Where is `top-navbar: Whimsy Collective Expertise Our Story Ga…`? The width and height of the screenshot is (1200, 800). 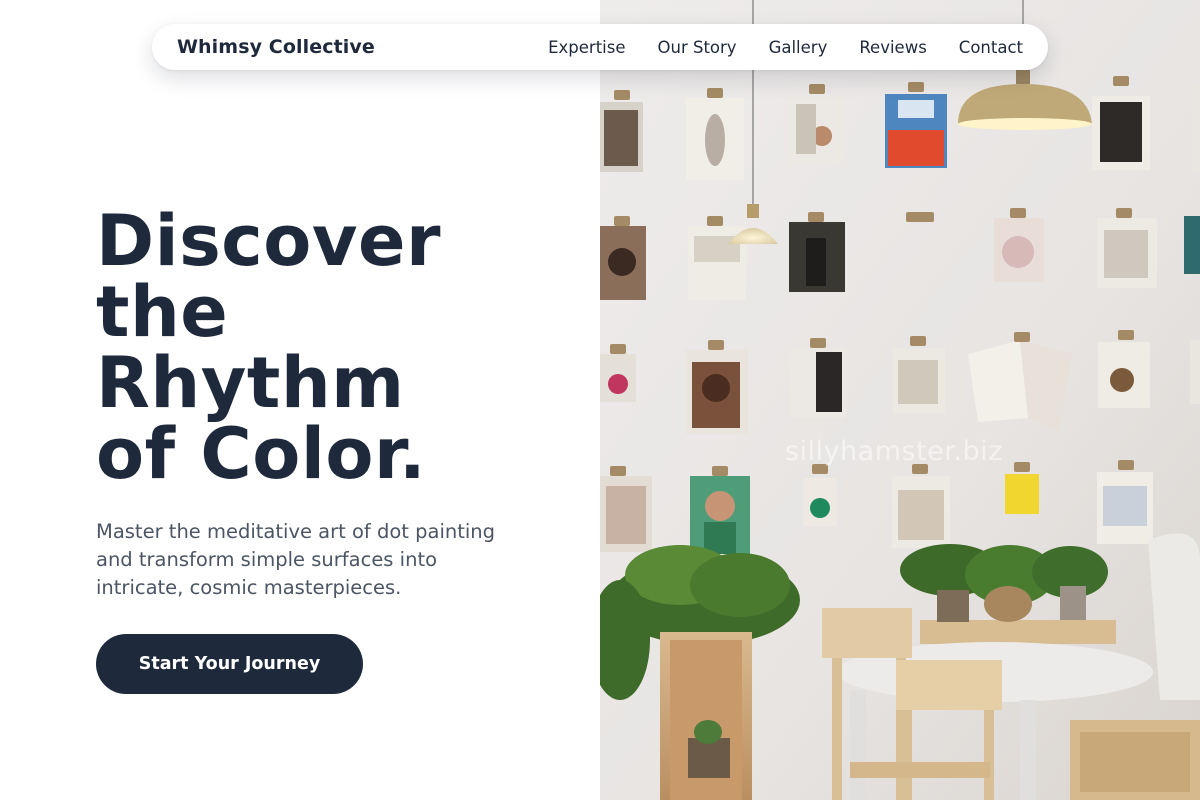 top-navbar: Whimsy Collective Expertise Our Story Ga… is located at coordinates (600, 47).